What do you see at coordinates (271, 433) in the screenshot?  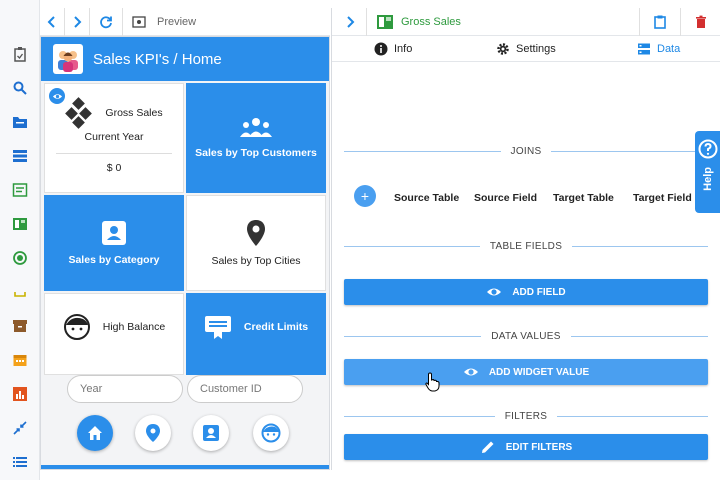 I see `face-nav-button` at bounding box center [271, 433].